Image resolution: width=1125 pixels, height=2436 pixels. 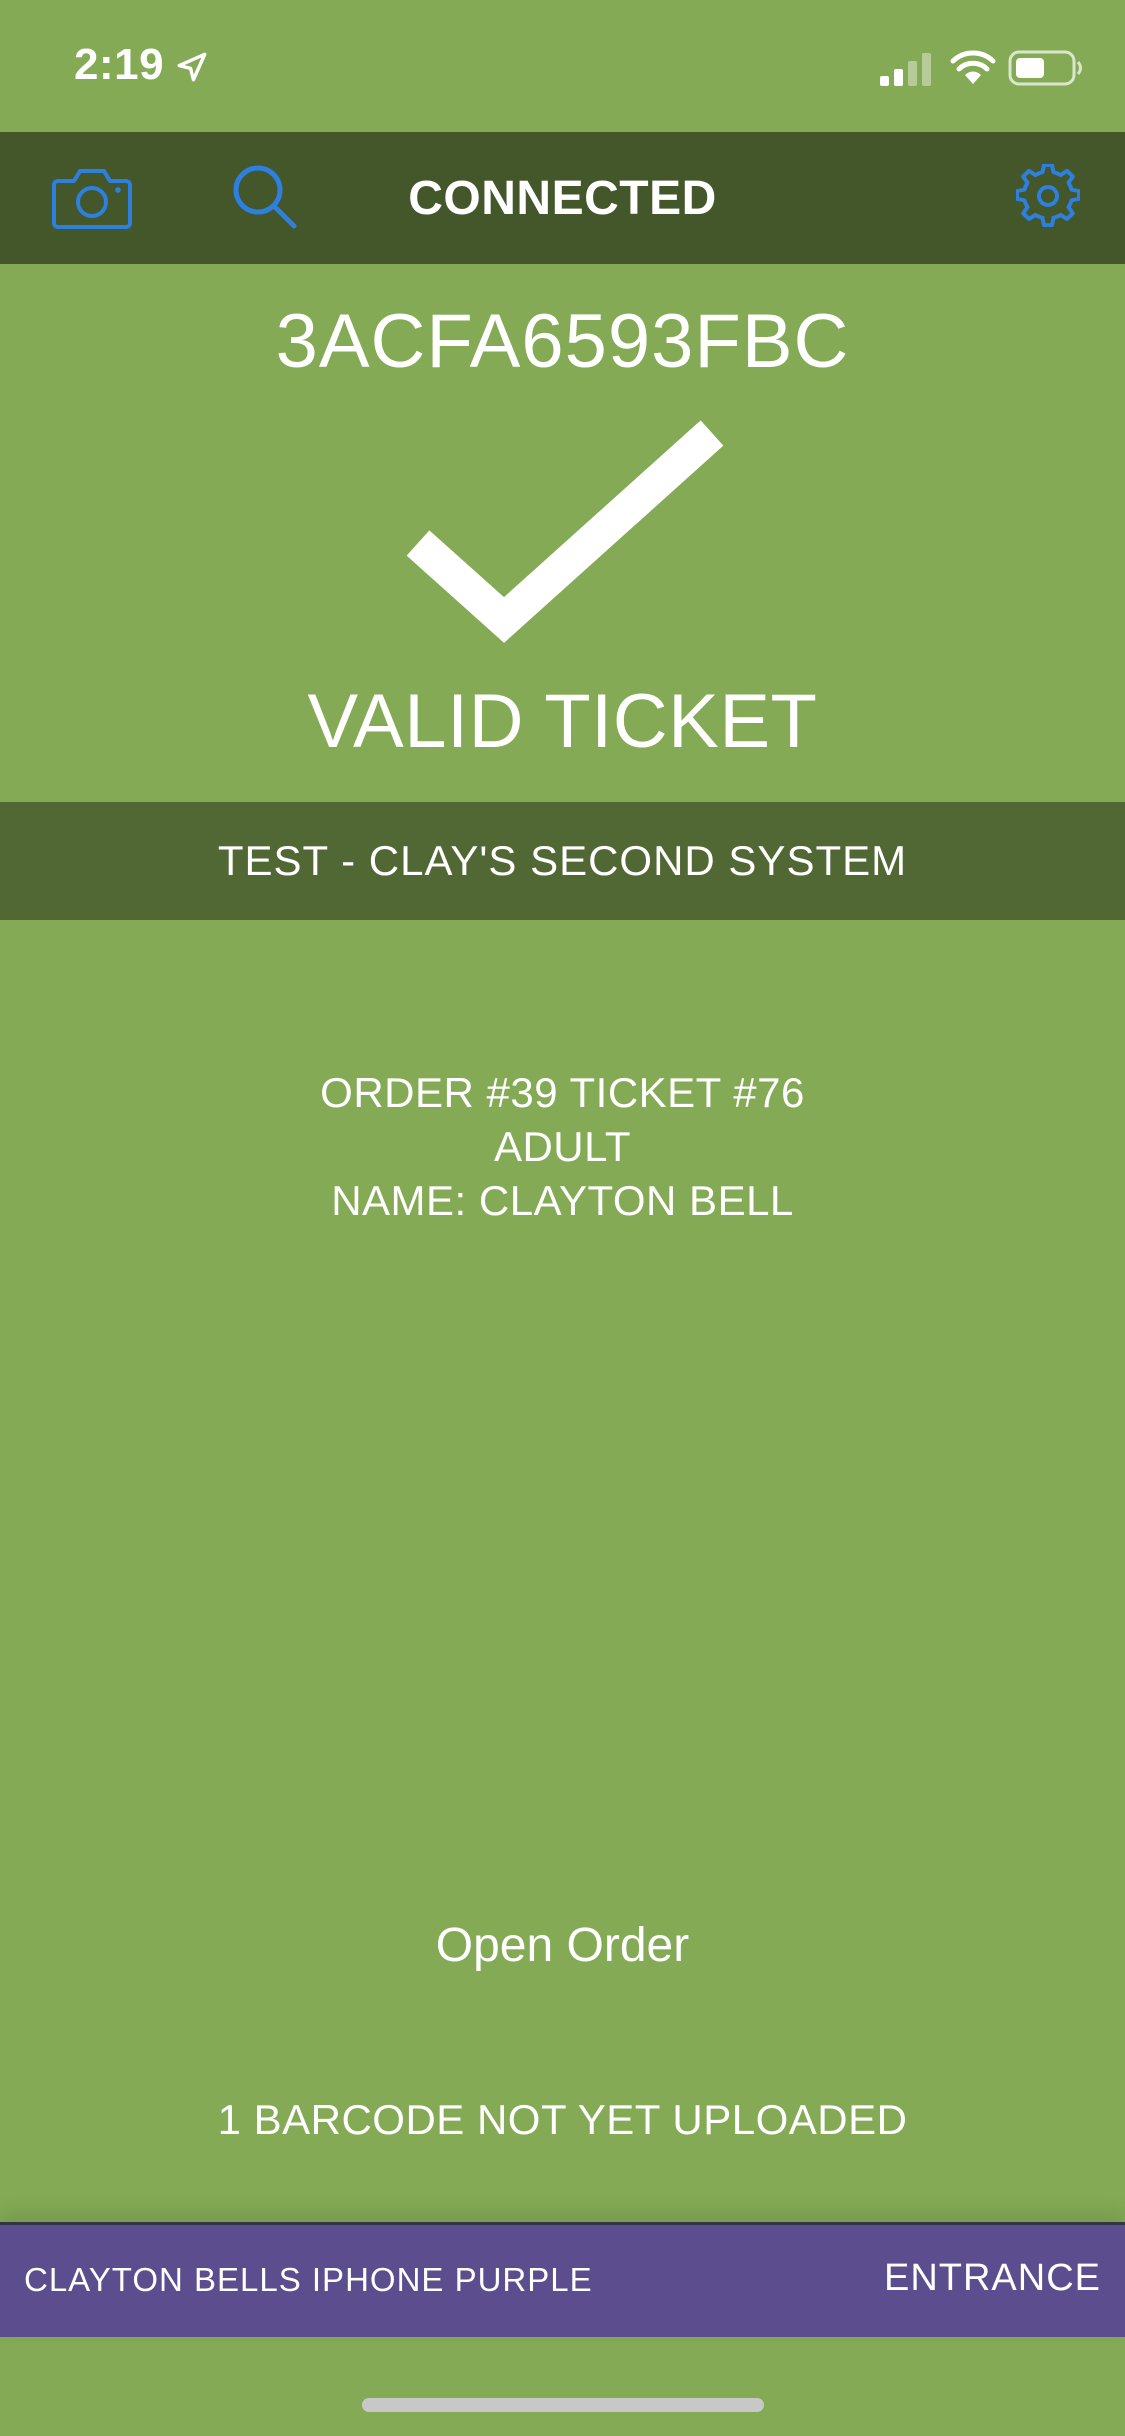 What do you see at coordinates (562, 66) in the screenshot?
I see `status-bar: 2:19` at bounding box center [562, 66].